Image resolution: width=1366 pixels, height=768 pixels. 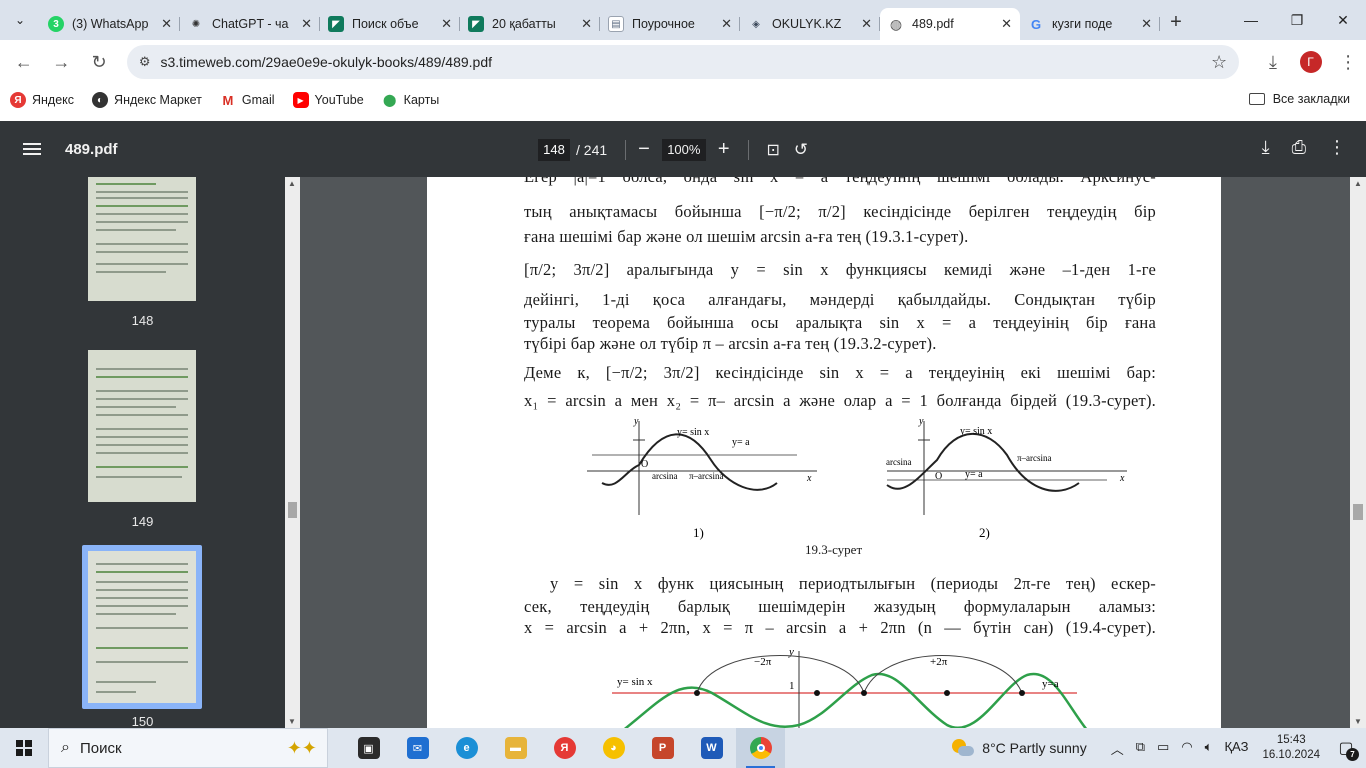 I want to click on taskbar-app-yandex: Я, so click(x=564, y=748).